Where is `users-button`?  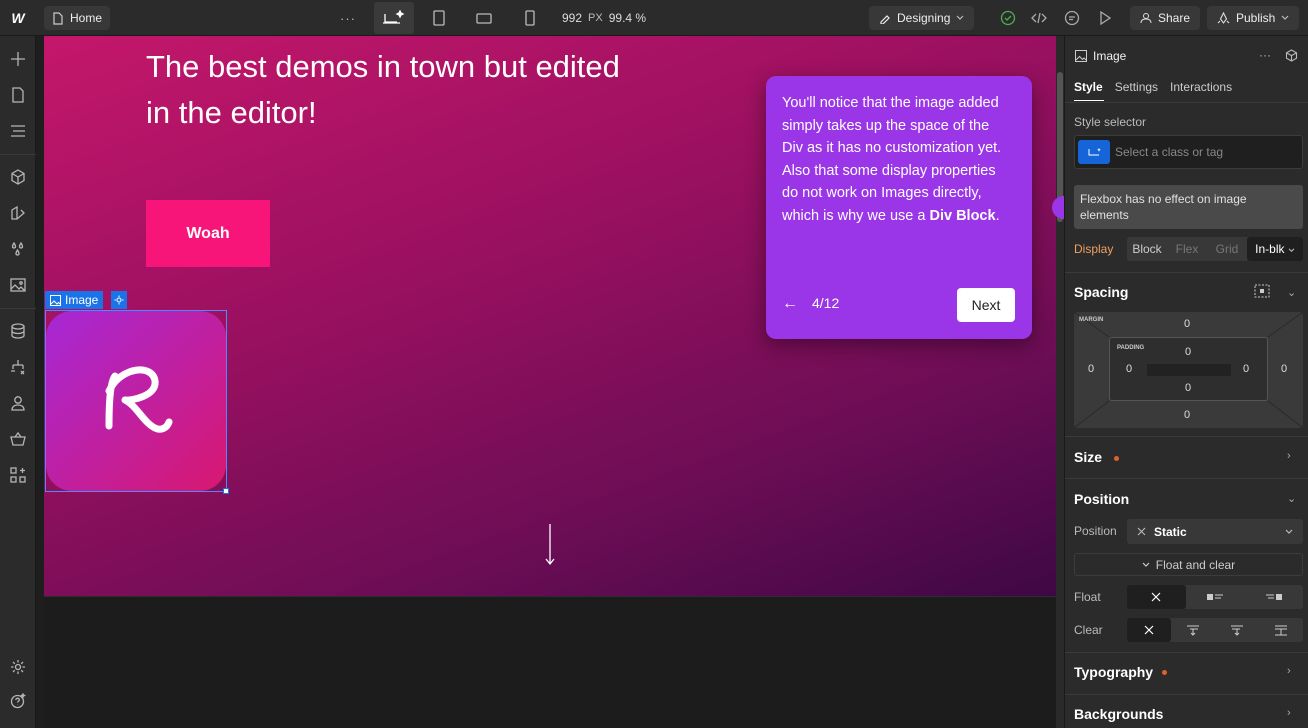 users-button is located at coordinates (18, 403).